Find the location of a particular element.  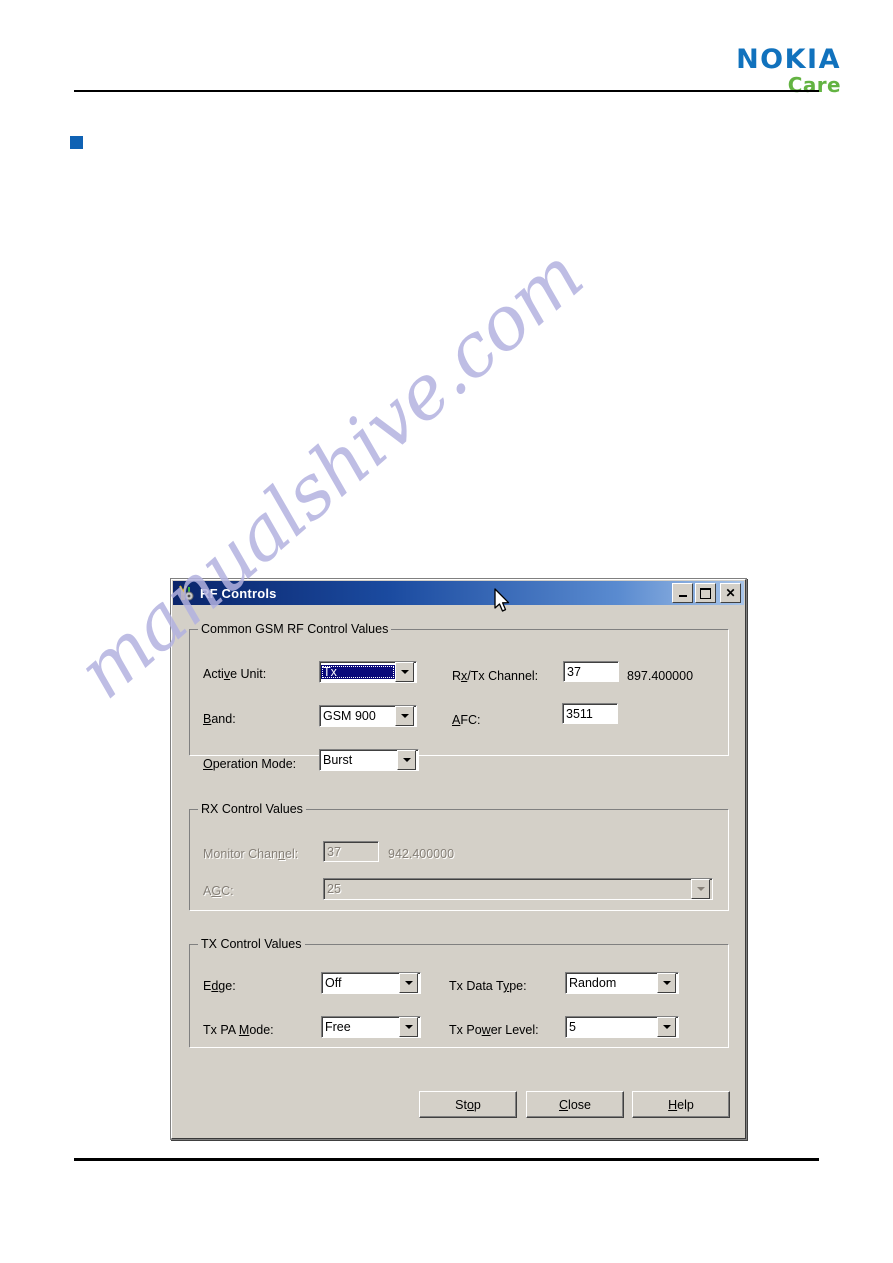

label-active-unit: Active Unit: is located at coordinates (235, 674).